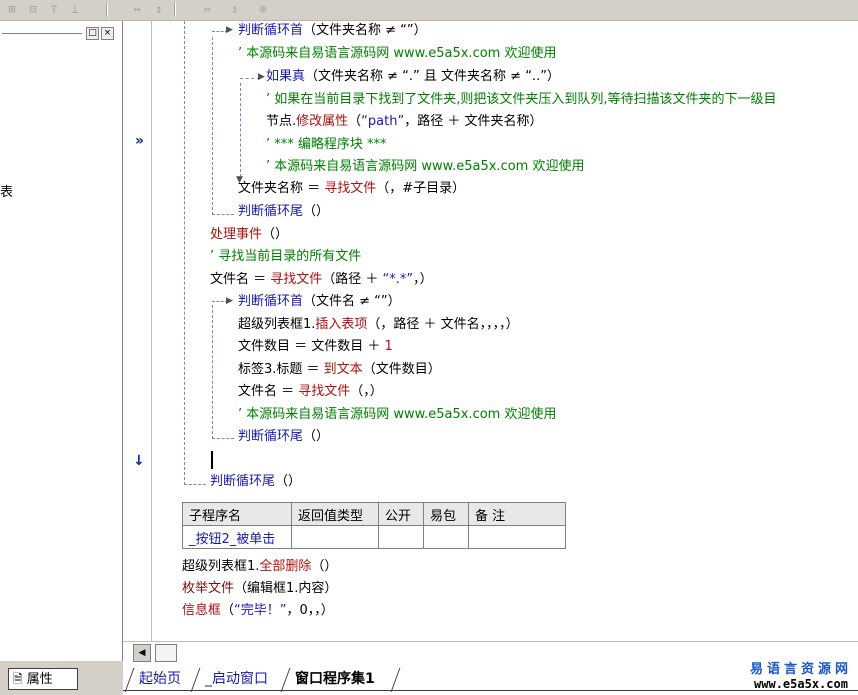 Image resolution: width=858 pixels, height=695 pixels. I want to click on string-literal: “path”, so click(383, 121).